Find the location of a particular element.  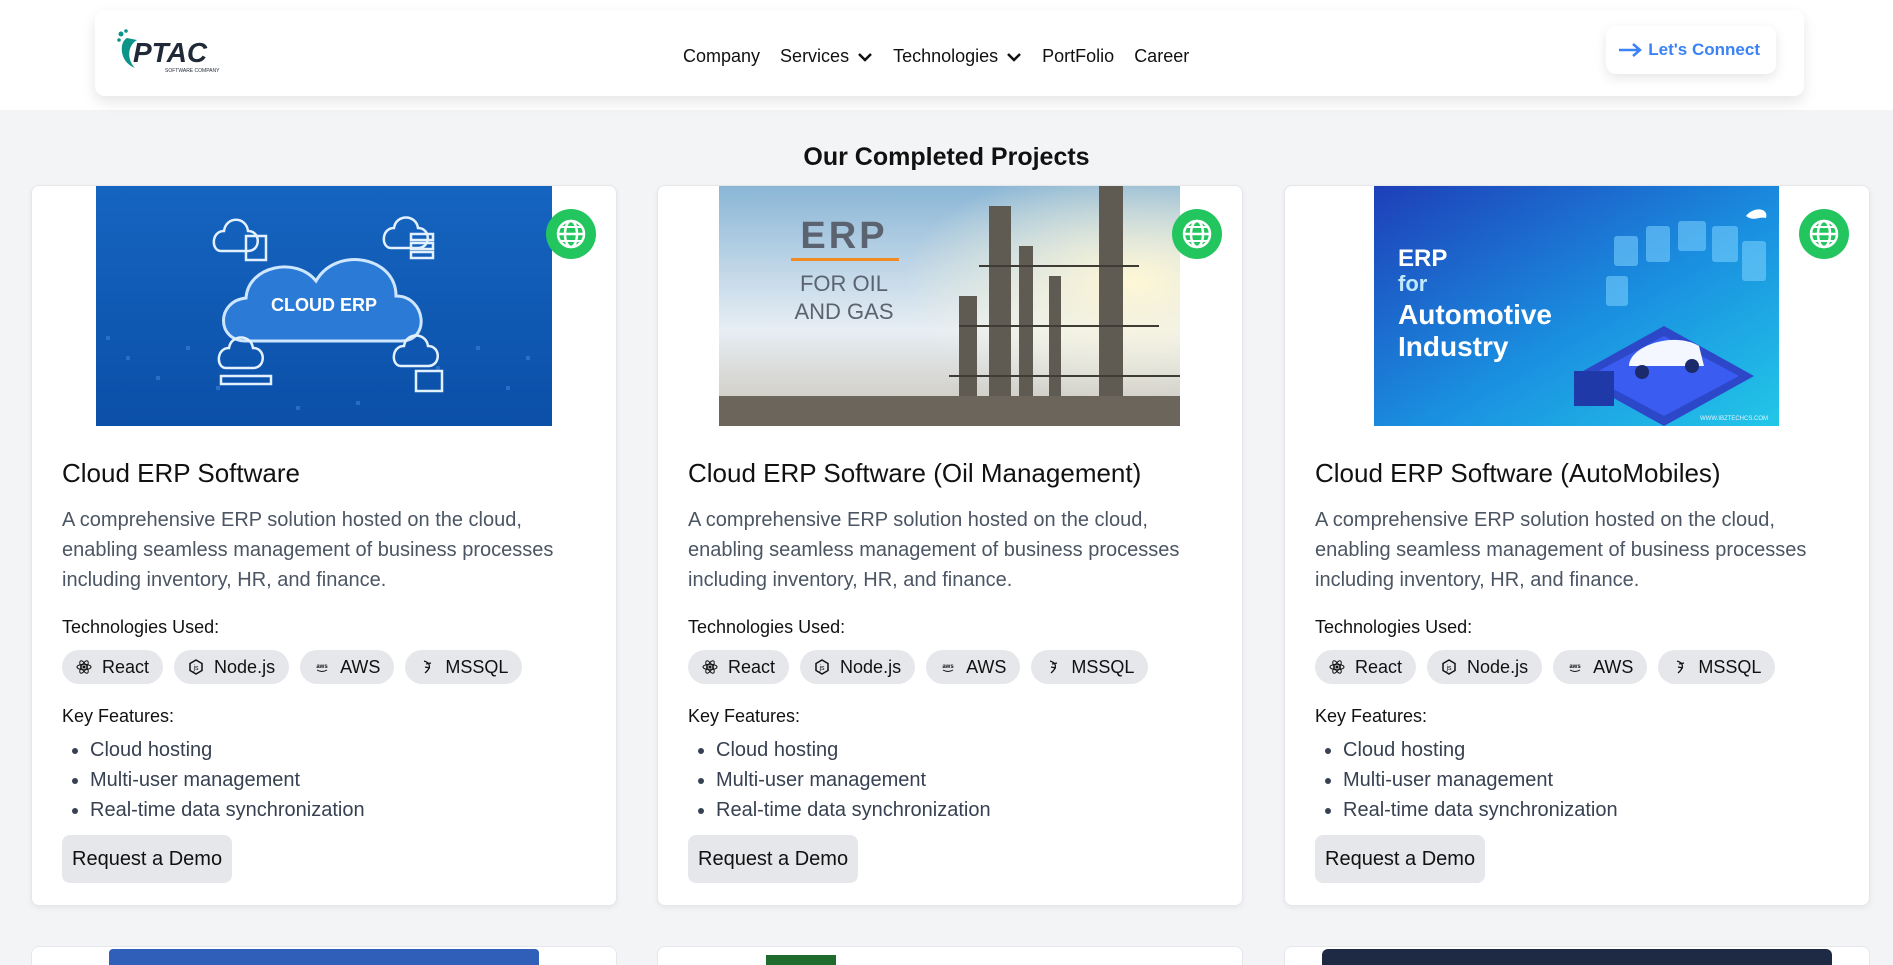

project-title: Cloud ERP Software is located at coordinates (181, 473).